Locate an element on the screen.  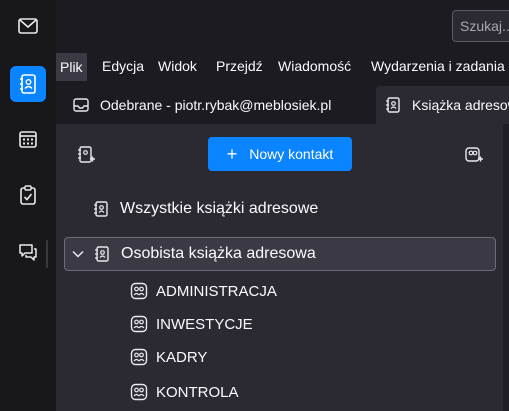
list-item: ADMINISTRACJA is located at coordinates (203, 291).